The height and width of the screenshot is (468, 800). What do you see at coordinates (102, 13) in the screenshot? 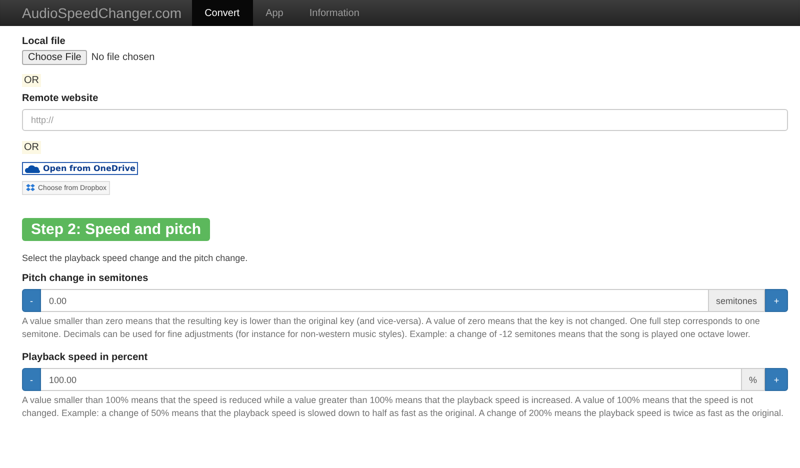
I see `brand-title: AudioSpeedChanger.com` at bounding box center [102, 13].